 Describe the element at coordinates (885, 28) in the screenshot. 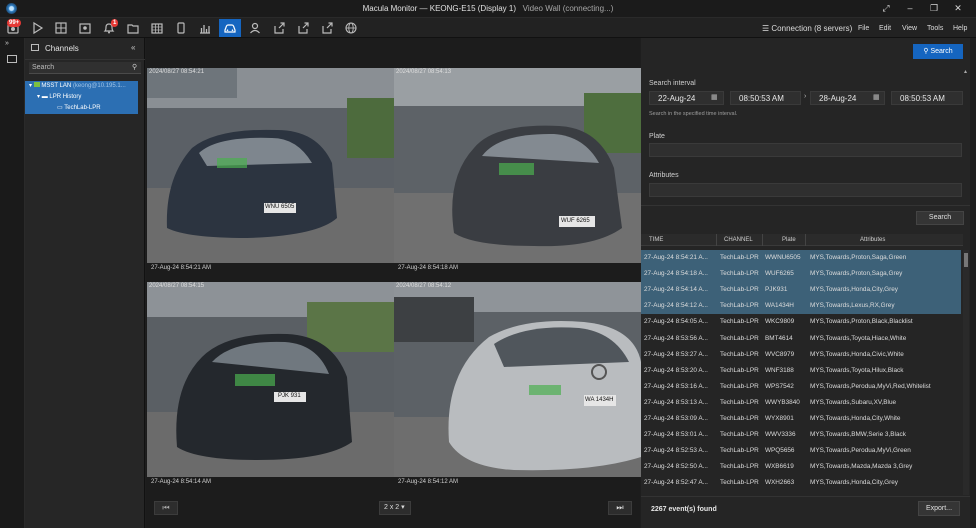

I see `menu-edit: Edit` at that location.